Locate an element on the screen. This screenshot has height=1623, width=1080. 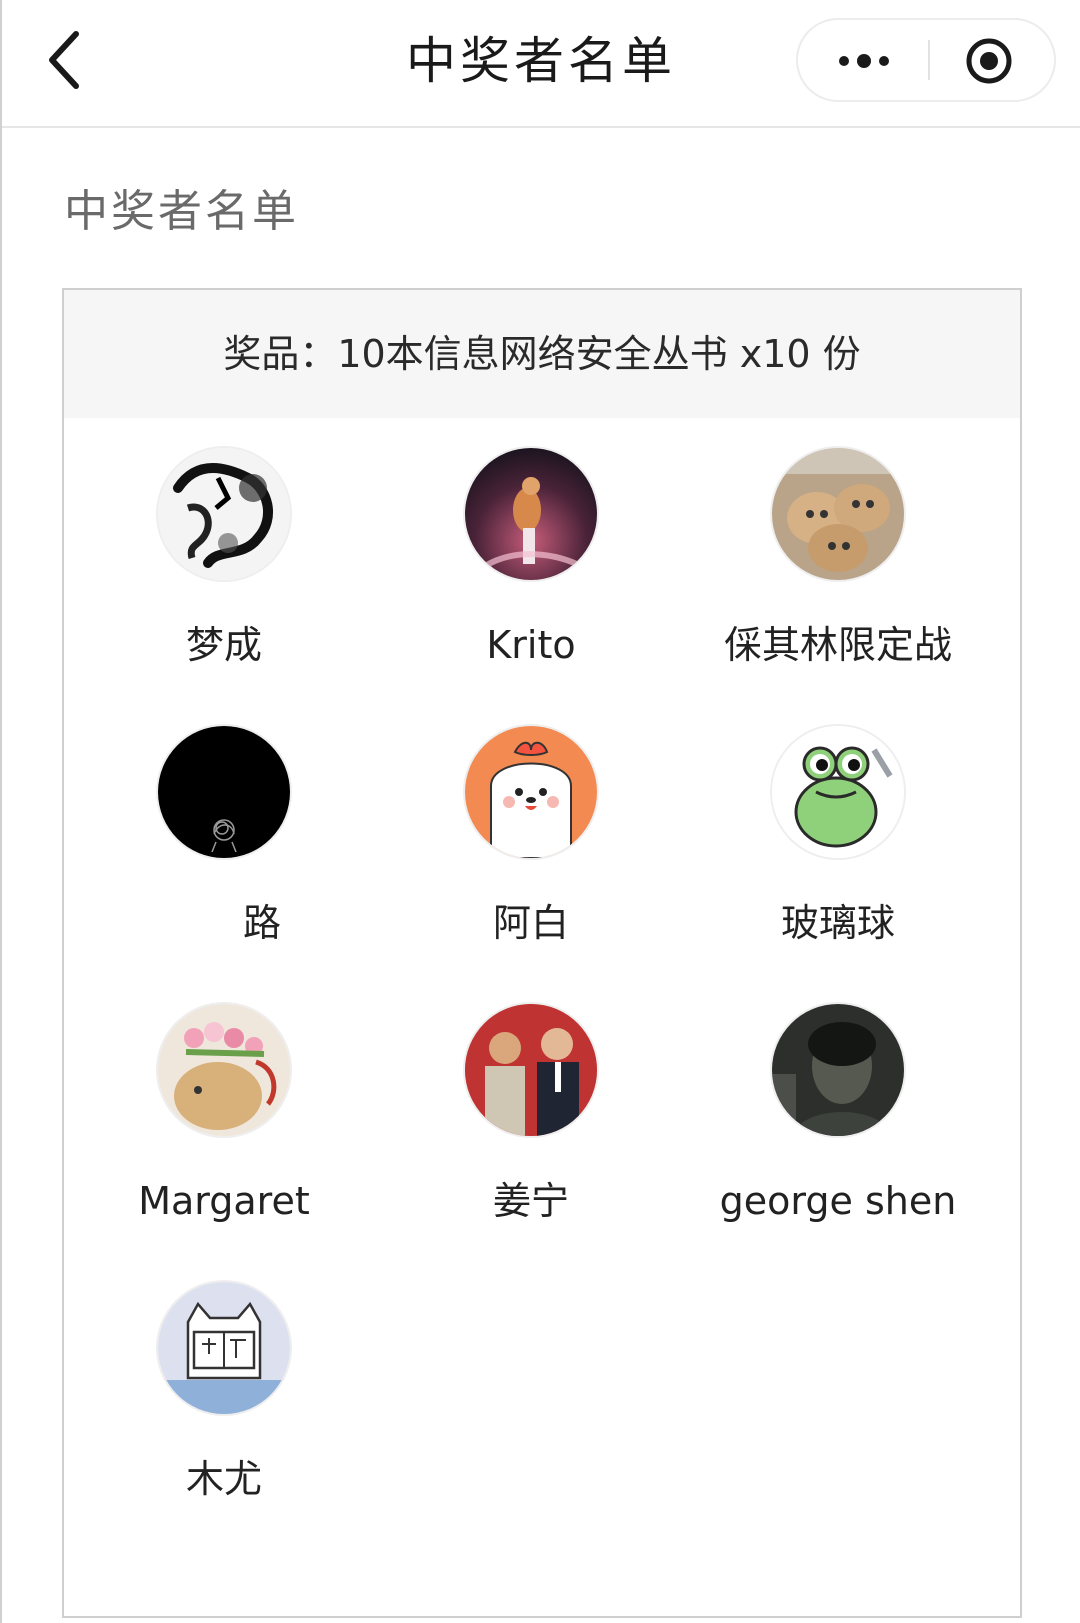
winner-item: 阿白 is located at coordinates (531, 856).